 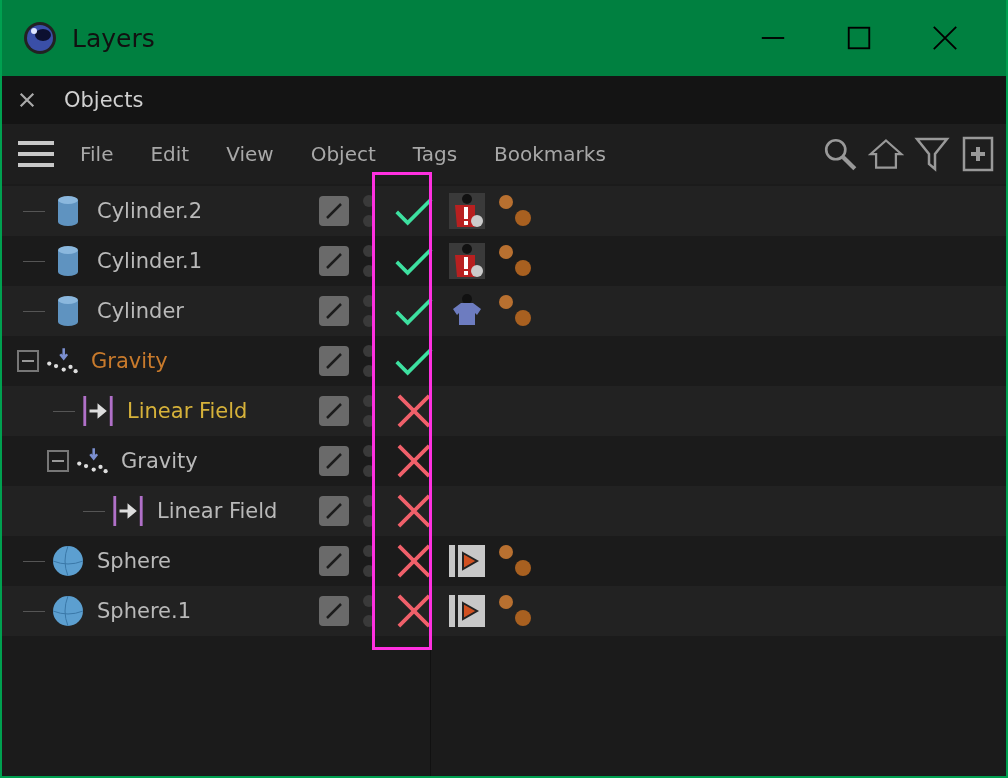 What do you see at coordinates (113, 38) in the screenshot?
I see `window-title: Layers` at bounding box center [113, 38].